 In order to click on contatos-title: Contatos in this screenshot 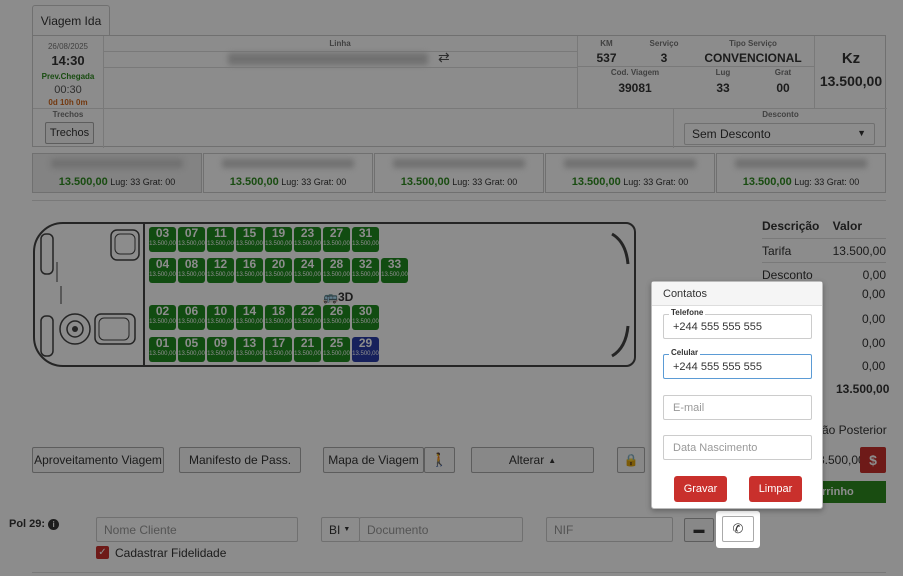, I will do `click(737, 294)`.